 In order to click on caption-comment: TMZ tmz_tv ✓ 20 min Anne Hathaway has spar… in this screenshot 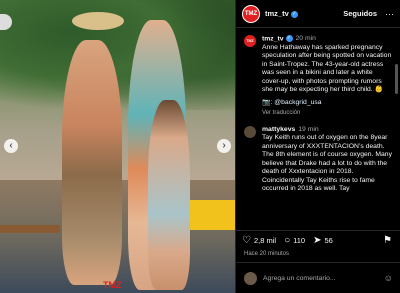, I will do `click(318, 73)`.